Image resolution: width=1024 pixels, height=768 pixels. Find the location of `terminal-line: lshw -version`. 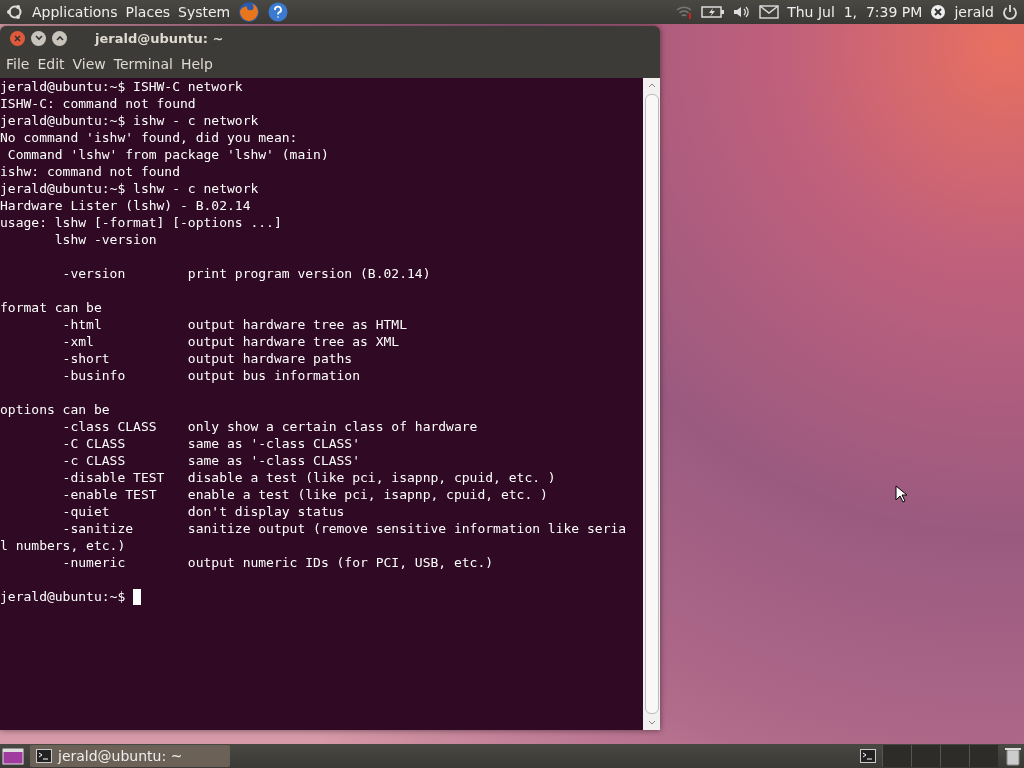

terminal-line: lshw -version is located at coordinates (105, 239).